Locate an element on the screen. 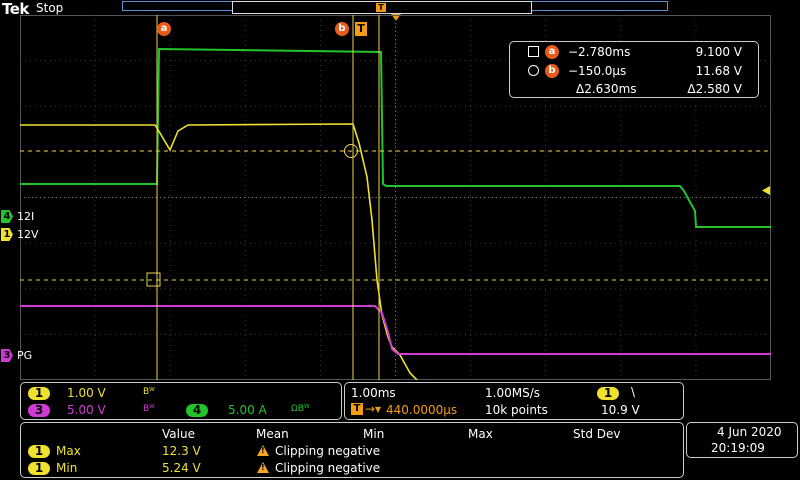  cursor-a-value: 9.100 V is located at coordinates (718, 52).